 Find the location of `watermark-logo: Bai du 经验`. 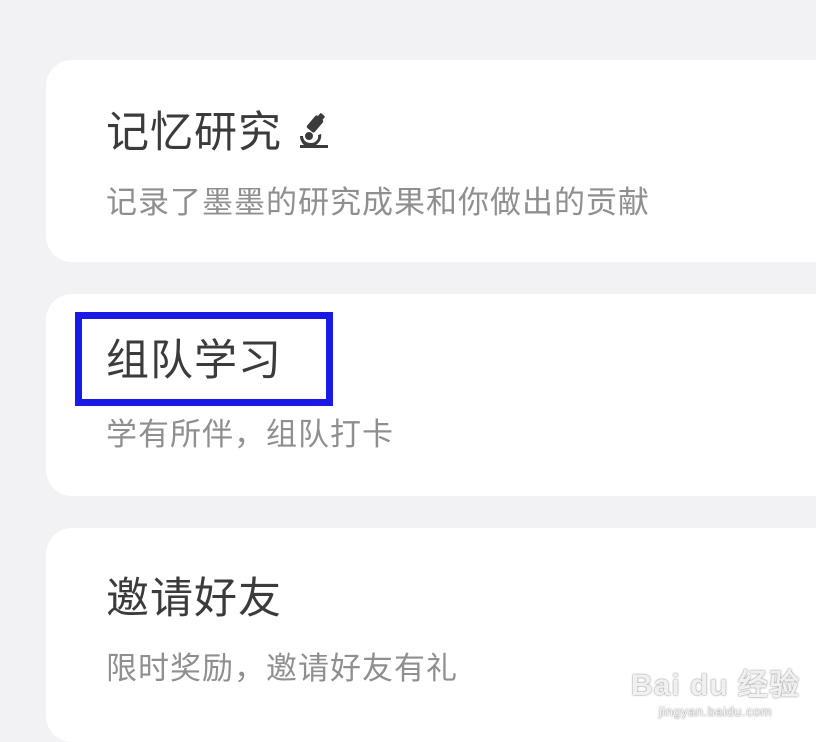

watermark-logo: Bai du 经验 is located at coordinates (715, 685).